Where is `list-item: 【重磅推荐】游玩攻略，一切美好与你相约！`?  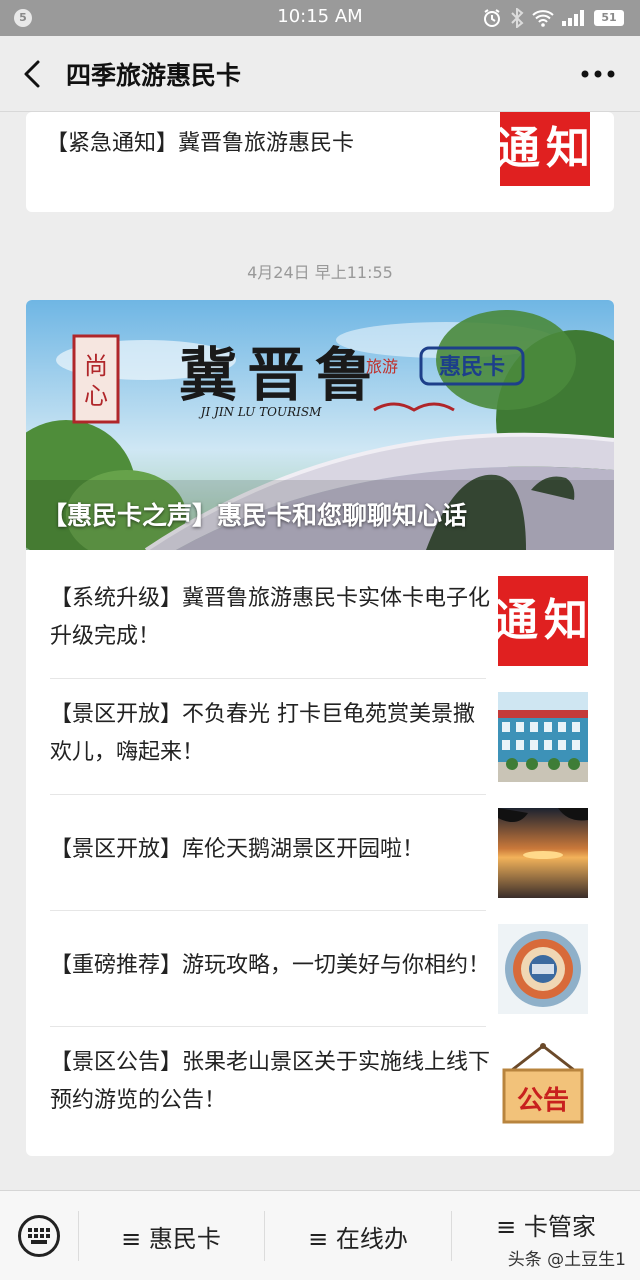
list-item: 【重磅推荐】游玩攻略，一切美好与你相约！ is located at coordinates (332, 966).